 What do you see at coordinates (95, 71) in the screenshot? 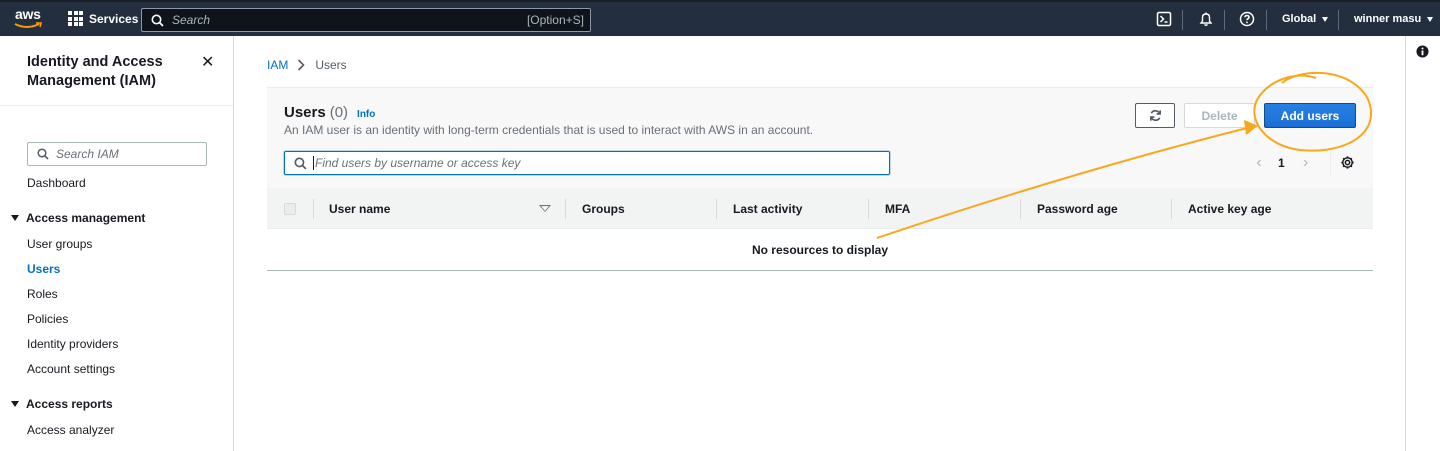
I see `sidebar-title: Identity and Access Management (IAM)` at bounding box center [95, 71].